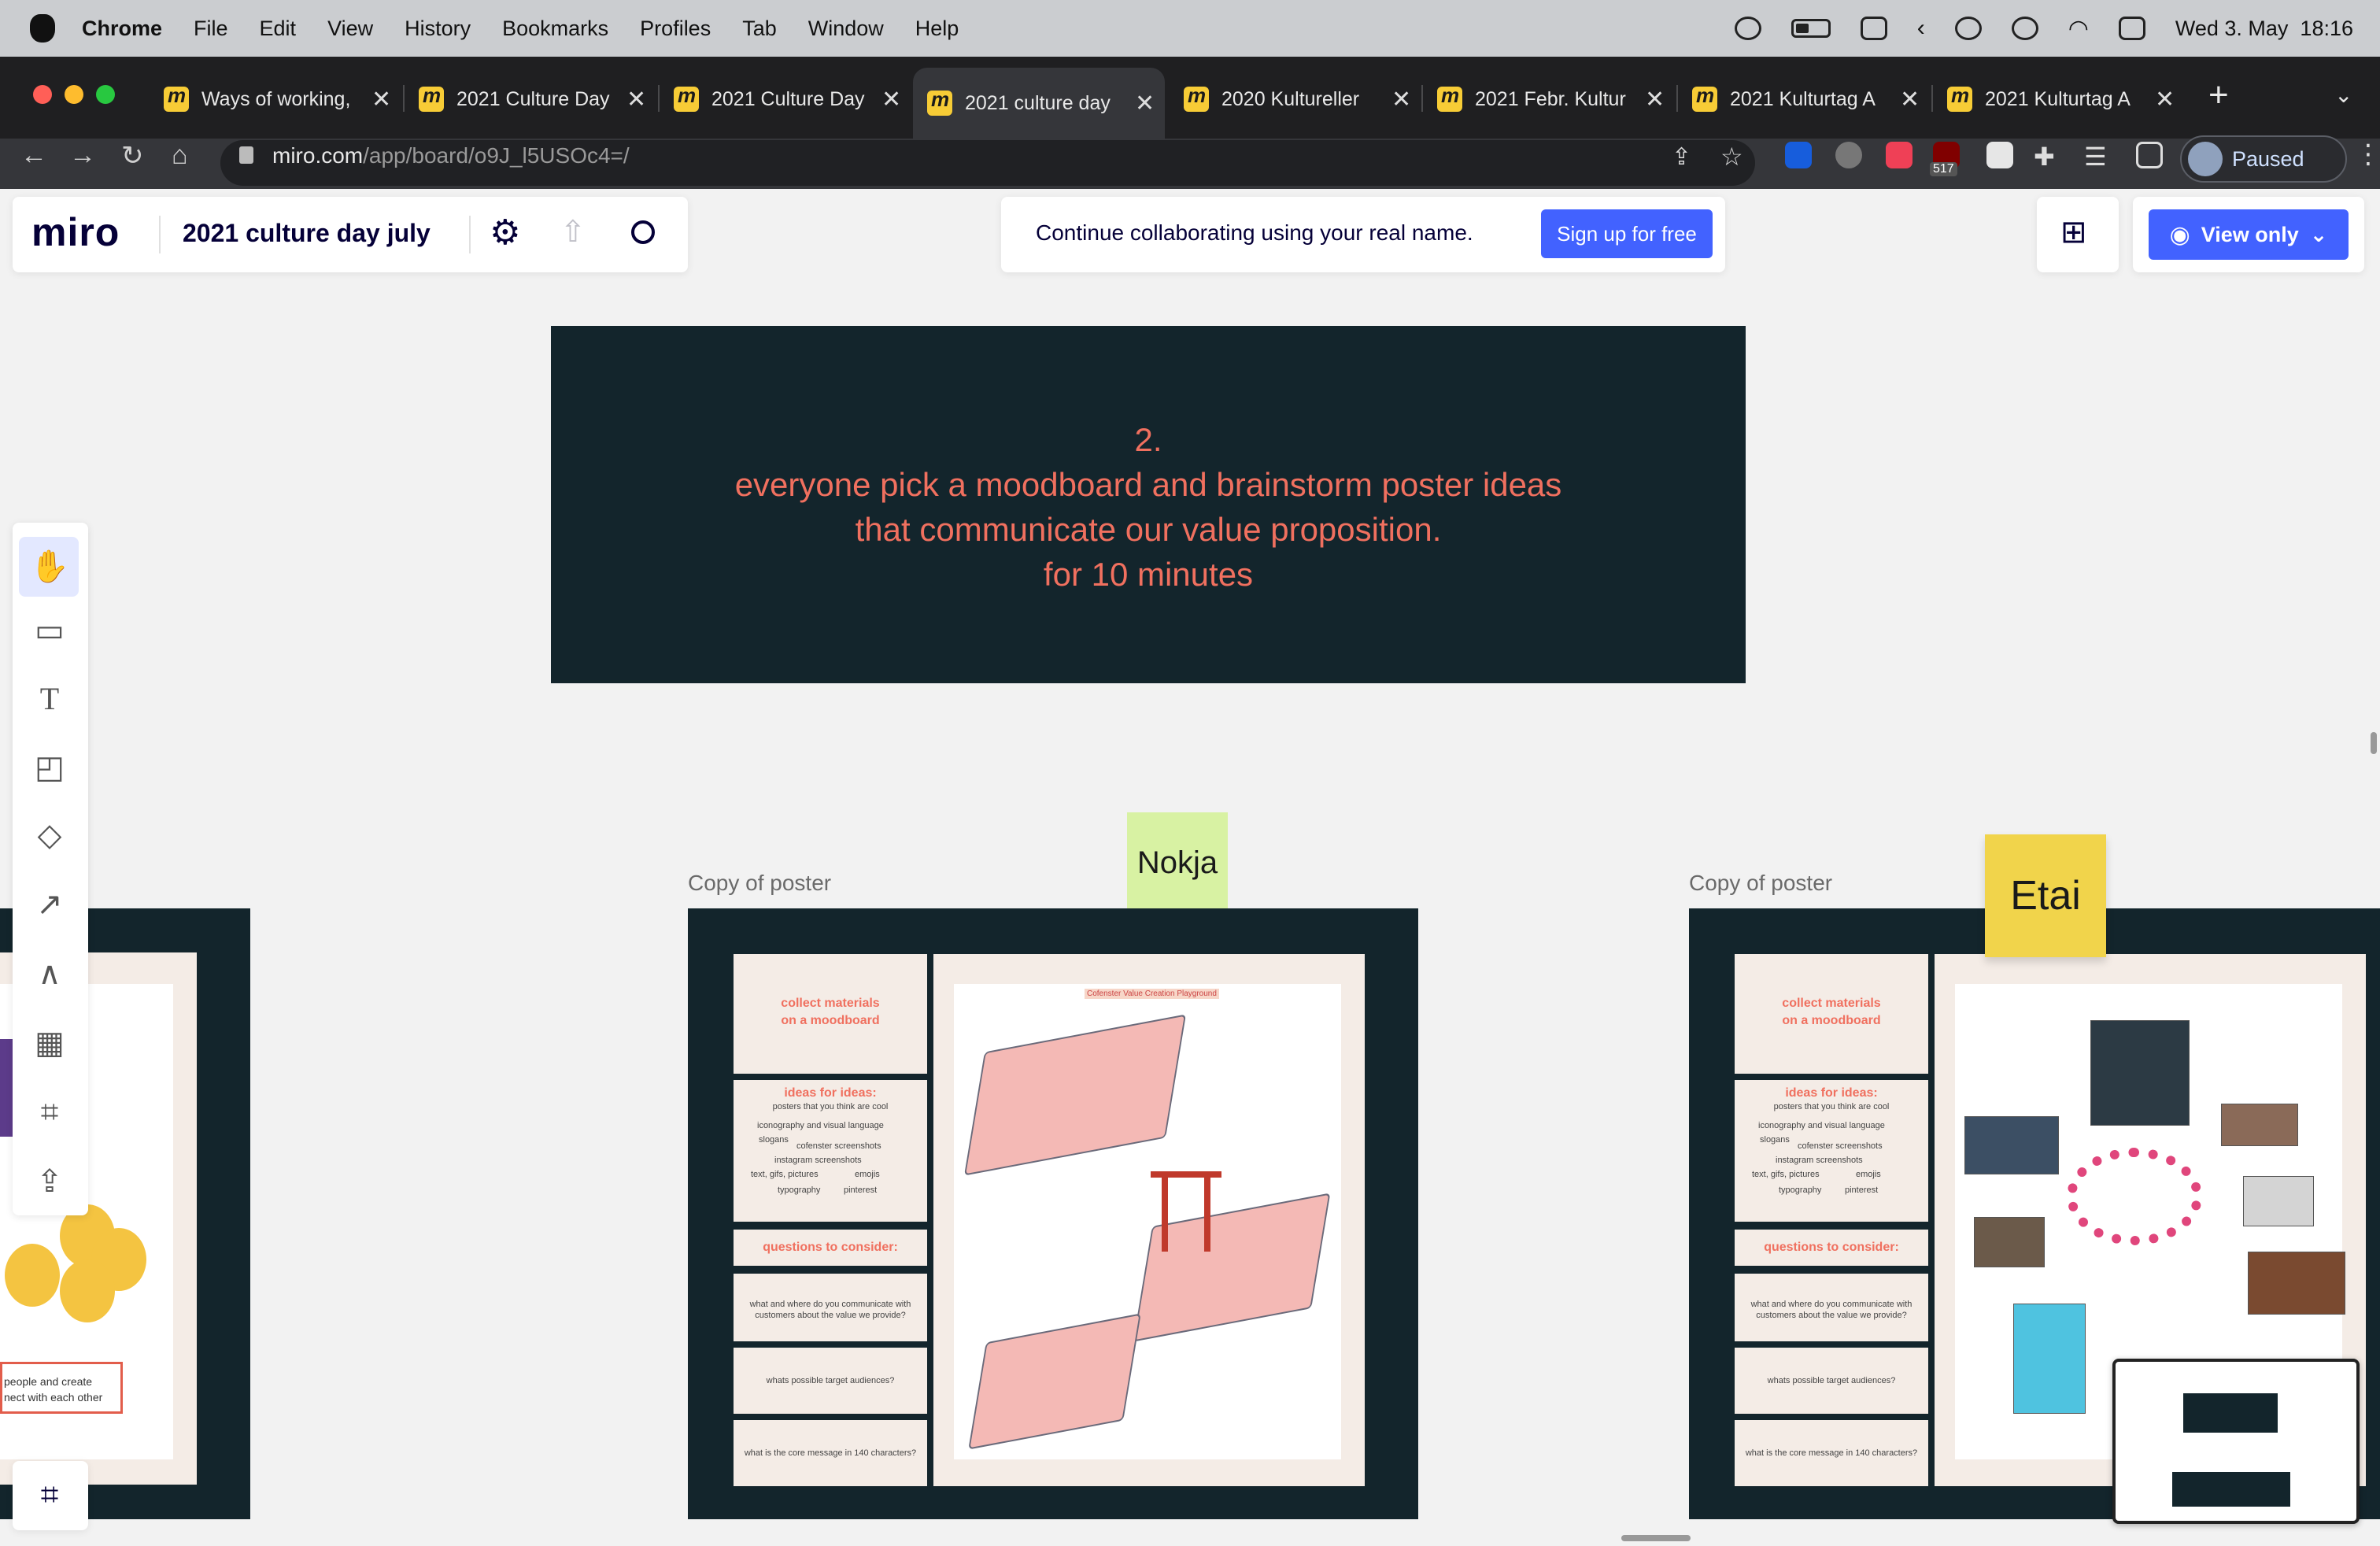 Image resolution: width=2380 pixels, height=1546 pixels. What do you see at coordinates (75, 232) in the screenshot?
I see `miro-logo: miro` at bounding box center [75, 232].